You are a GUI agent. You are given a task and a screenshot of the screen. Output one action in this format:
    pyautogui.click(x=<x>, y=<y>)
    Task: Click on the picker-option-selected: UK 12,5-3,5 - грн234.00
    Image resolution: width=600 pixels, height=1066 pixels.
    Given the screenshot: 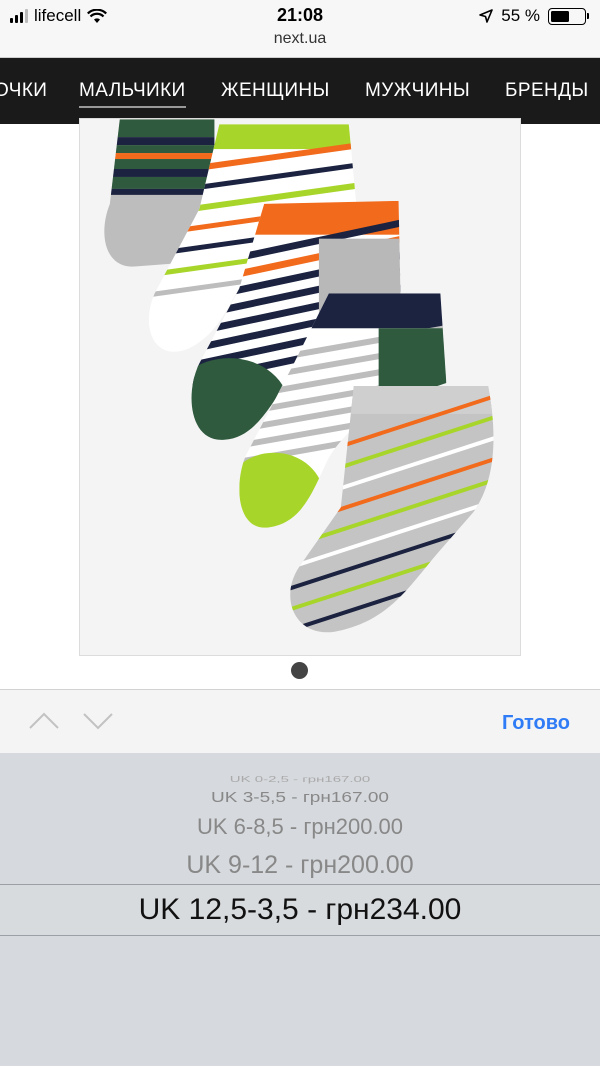 What is the action you would take?
    pyautogui.click(x=300, y=910)
    